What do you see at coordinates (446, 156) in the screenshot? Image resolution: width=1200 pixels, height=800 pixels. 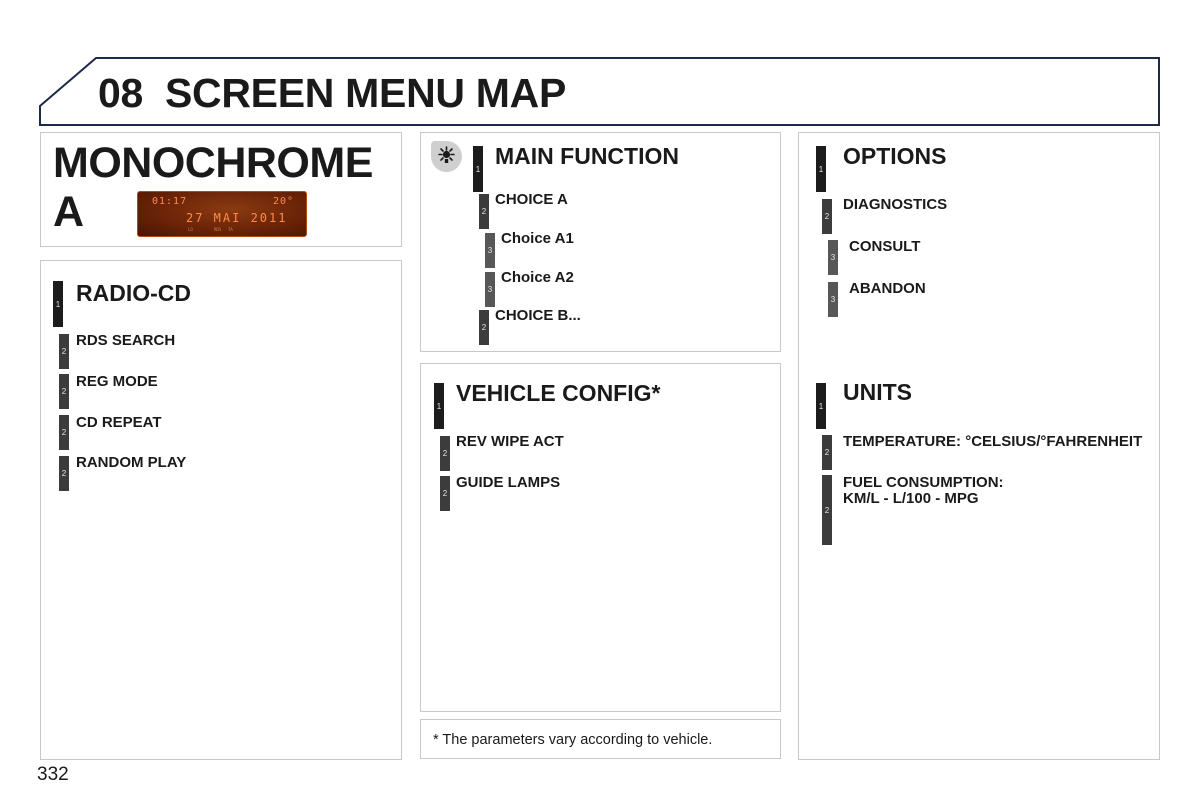 I see `light-bulb-icon` at bounding box center [446, 156].